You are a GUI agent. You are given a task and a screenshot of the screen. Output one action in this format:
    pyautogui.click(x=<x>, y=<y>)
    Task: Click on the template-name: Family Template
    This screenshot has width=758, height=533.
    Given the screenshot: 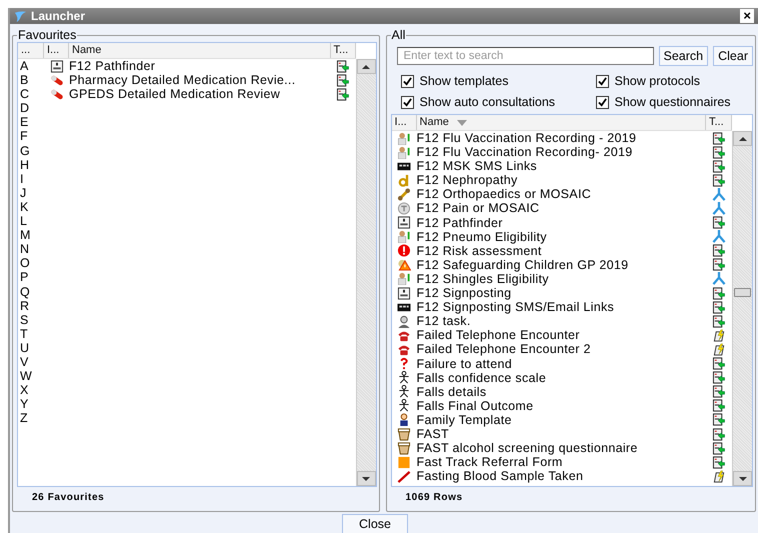 What is the action you would take?
    pyautogui.click(x=561, y=419)
    